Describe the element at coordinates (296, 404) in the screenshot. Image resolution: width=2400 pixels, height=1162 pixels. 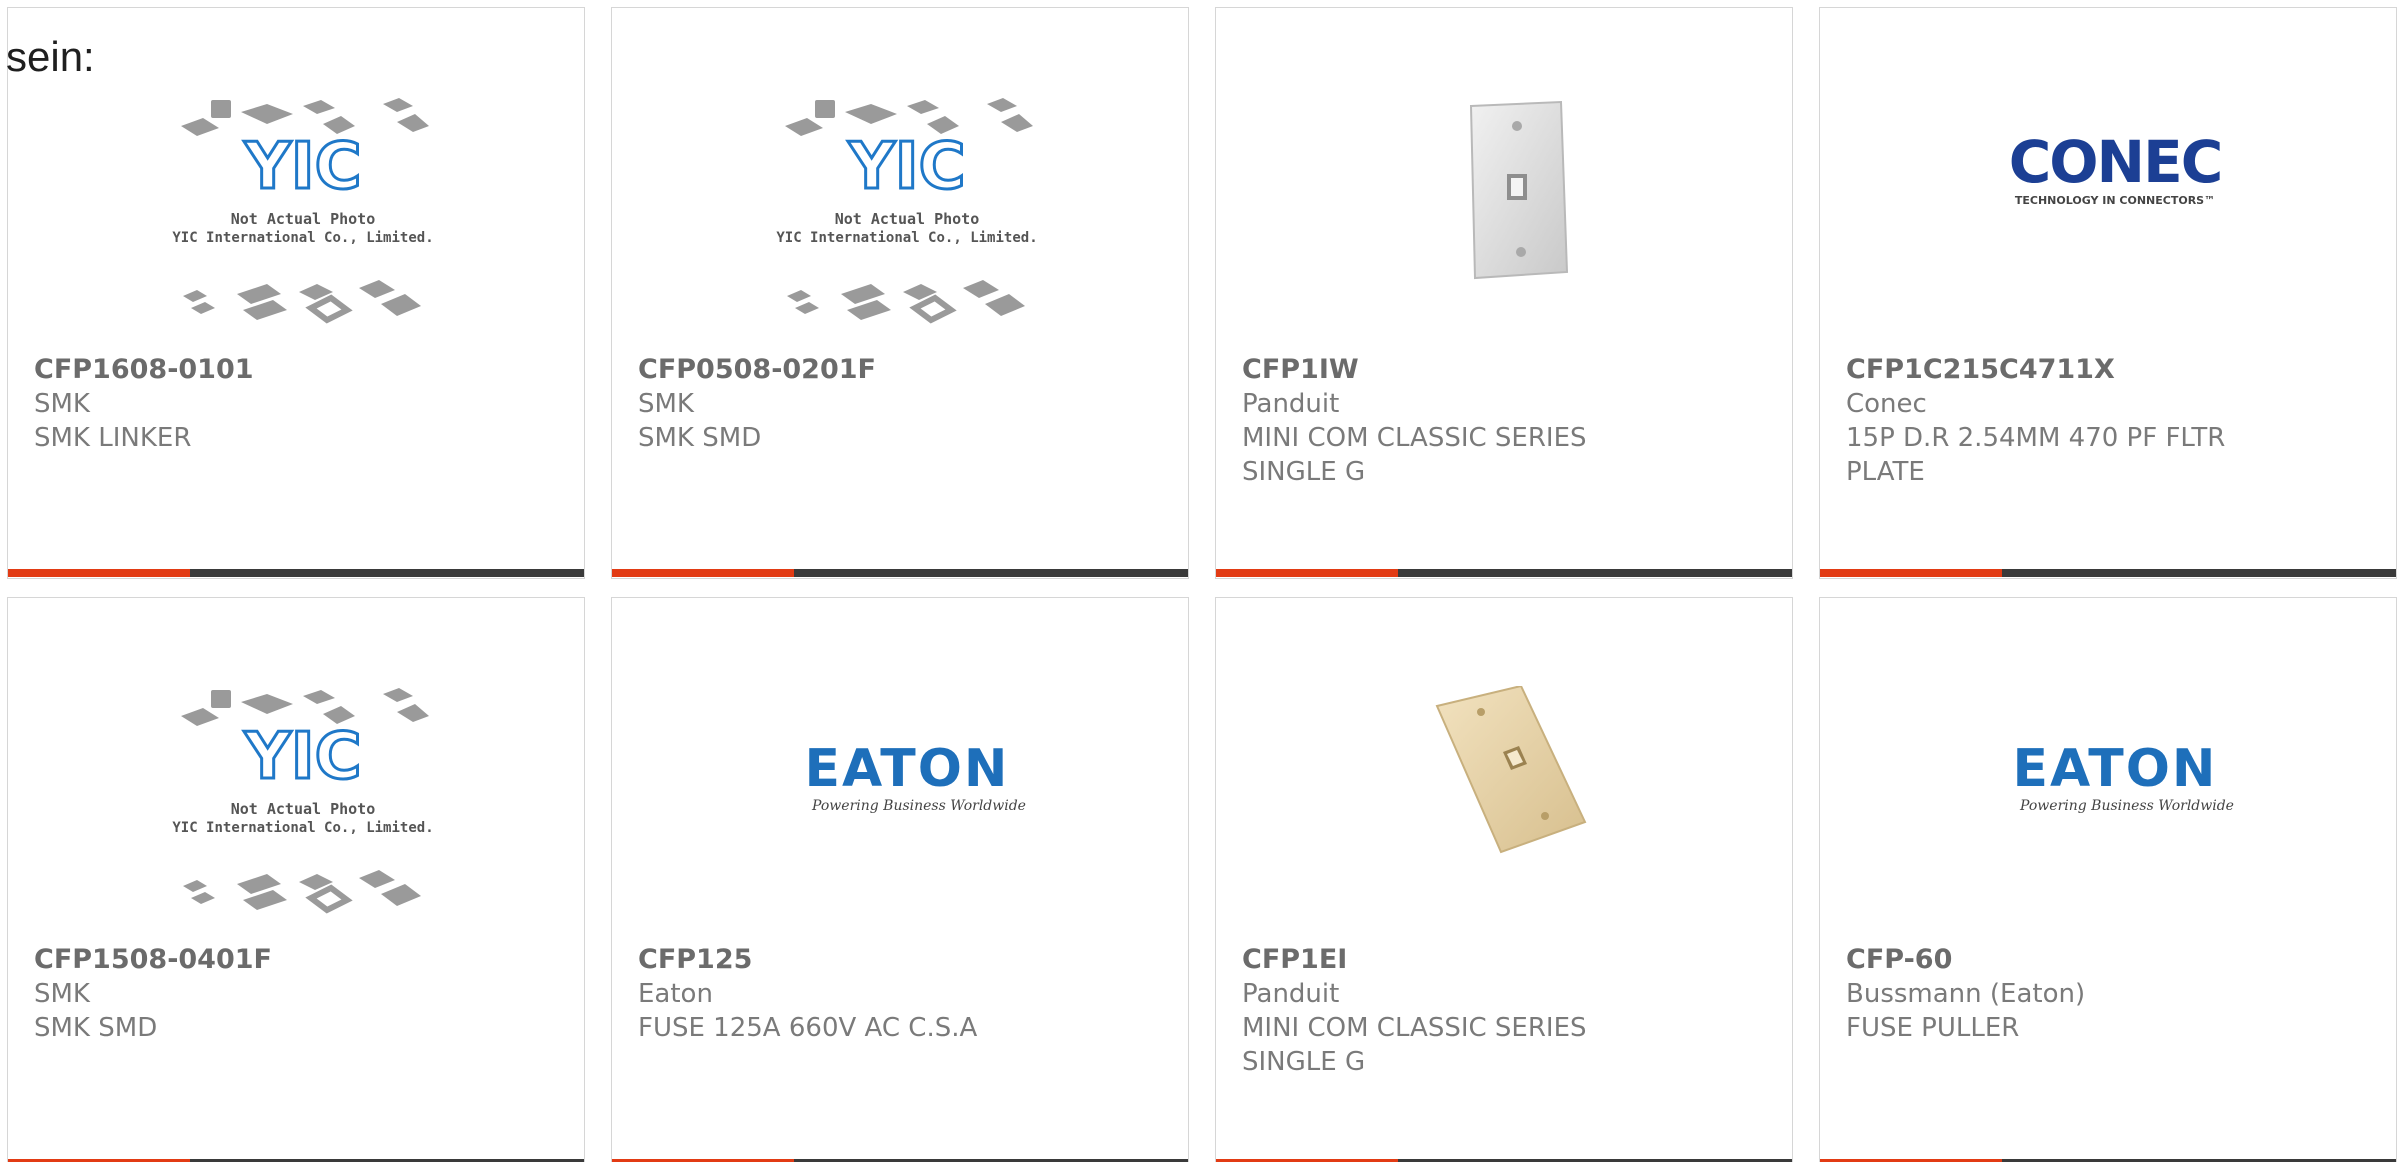
I see `product-info: CFP1608-0101 SMK SMK LINKER` at that location.